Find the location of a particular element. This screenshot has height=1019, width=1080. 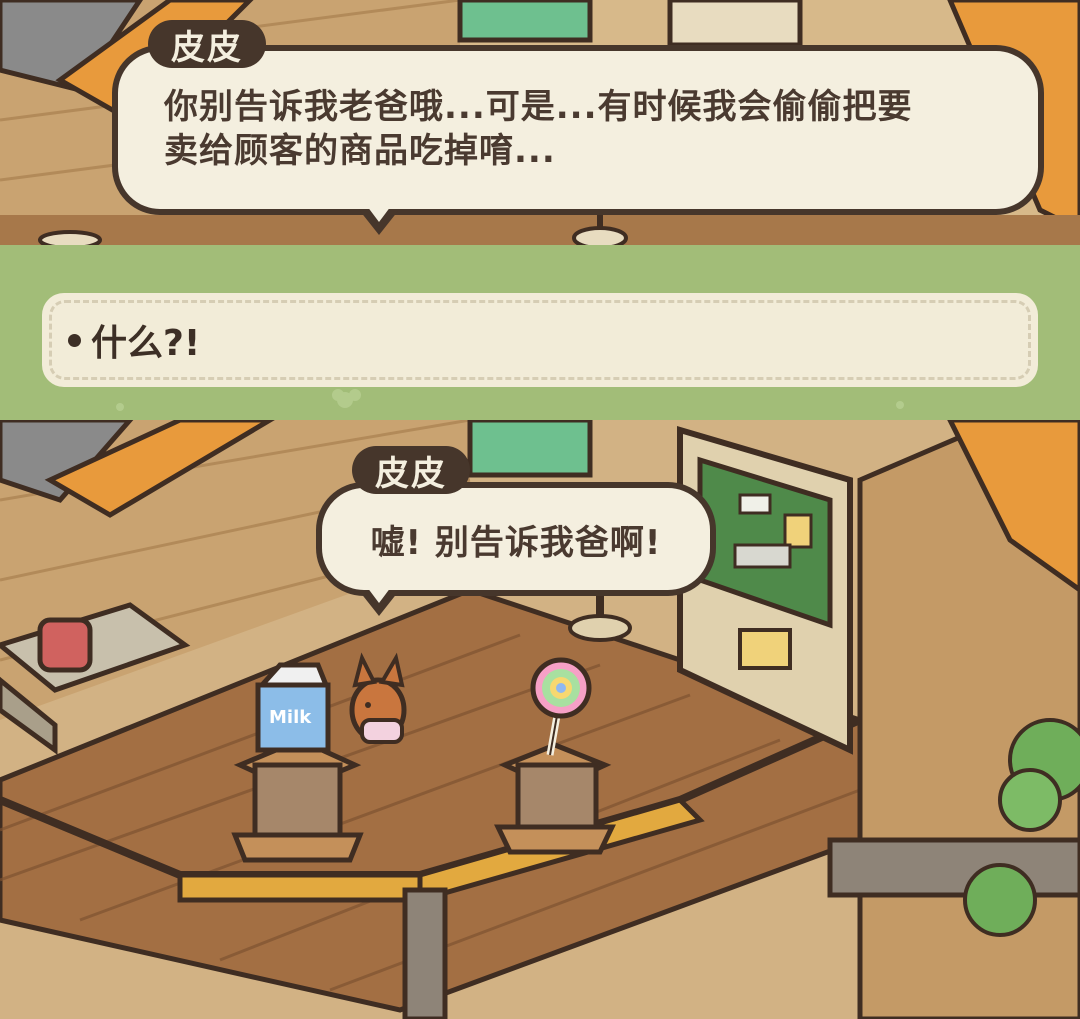

milk-stand is located at coordinates (297, 800).